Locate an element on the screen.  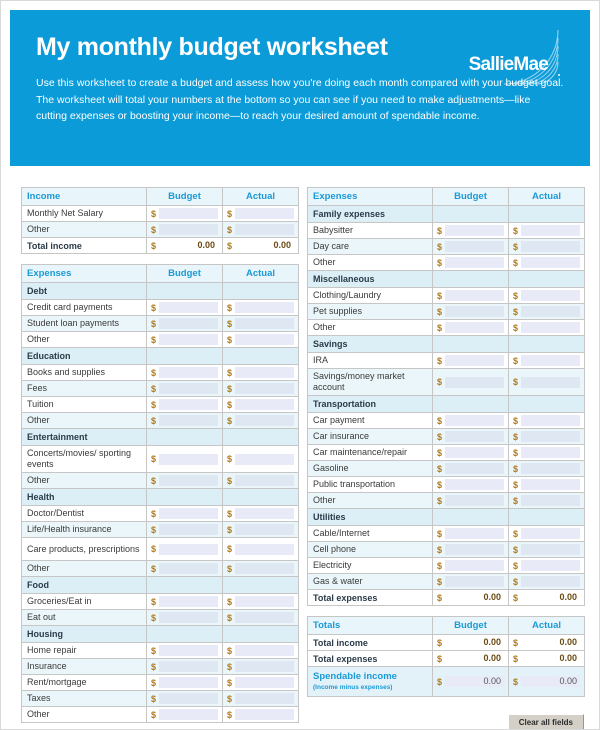
category-label: Transportation is located at coordinates (370, 404).